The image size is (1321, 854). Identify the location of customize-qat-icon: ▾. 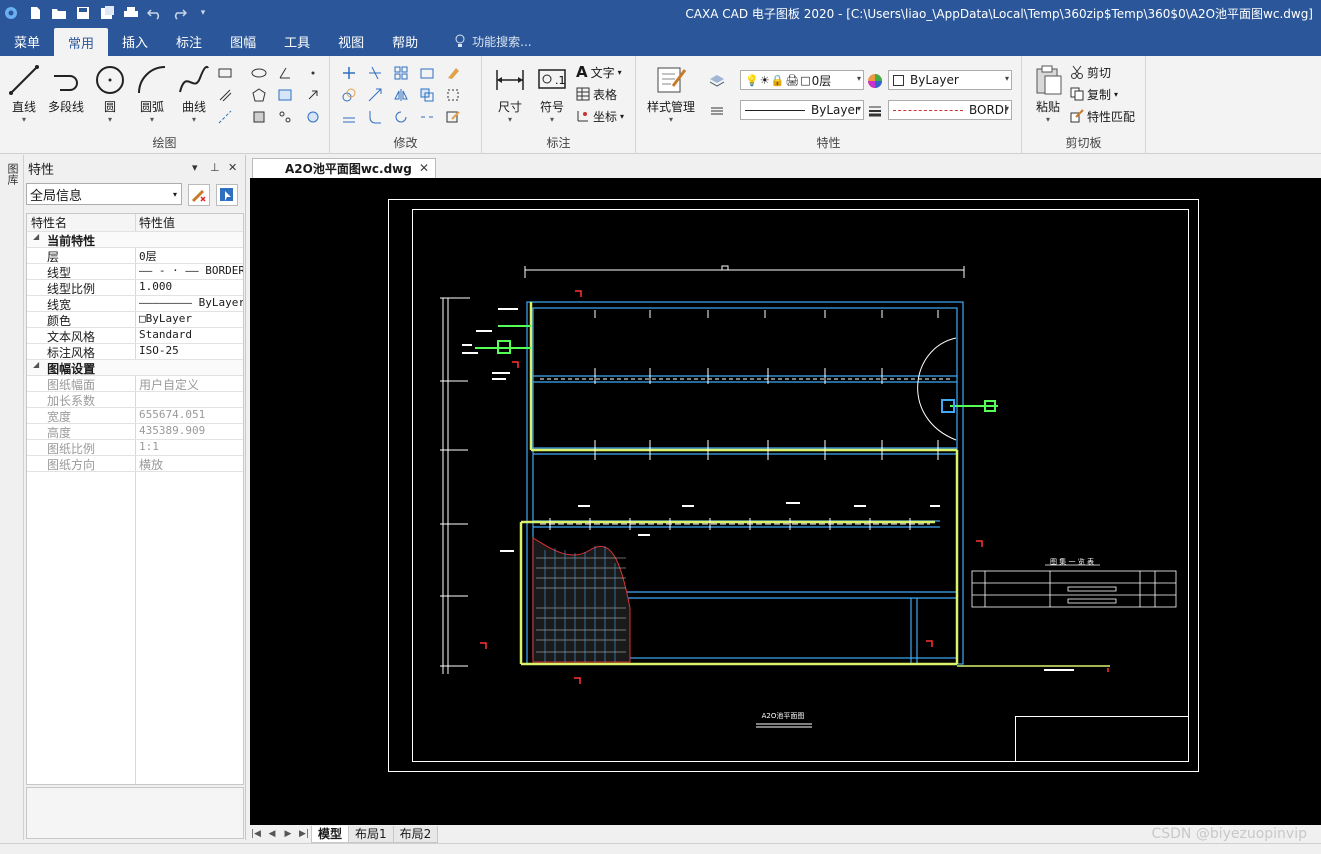
(203, 13).